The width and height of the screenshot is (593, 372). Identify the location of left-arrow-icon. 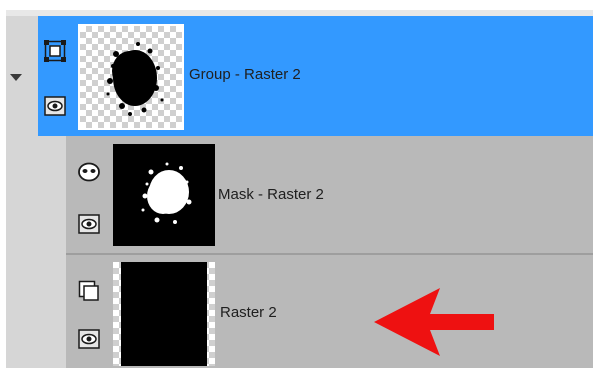
(434, 322).